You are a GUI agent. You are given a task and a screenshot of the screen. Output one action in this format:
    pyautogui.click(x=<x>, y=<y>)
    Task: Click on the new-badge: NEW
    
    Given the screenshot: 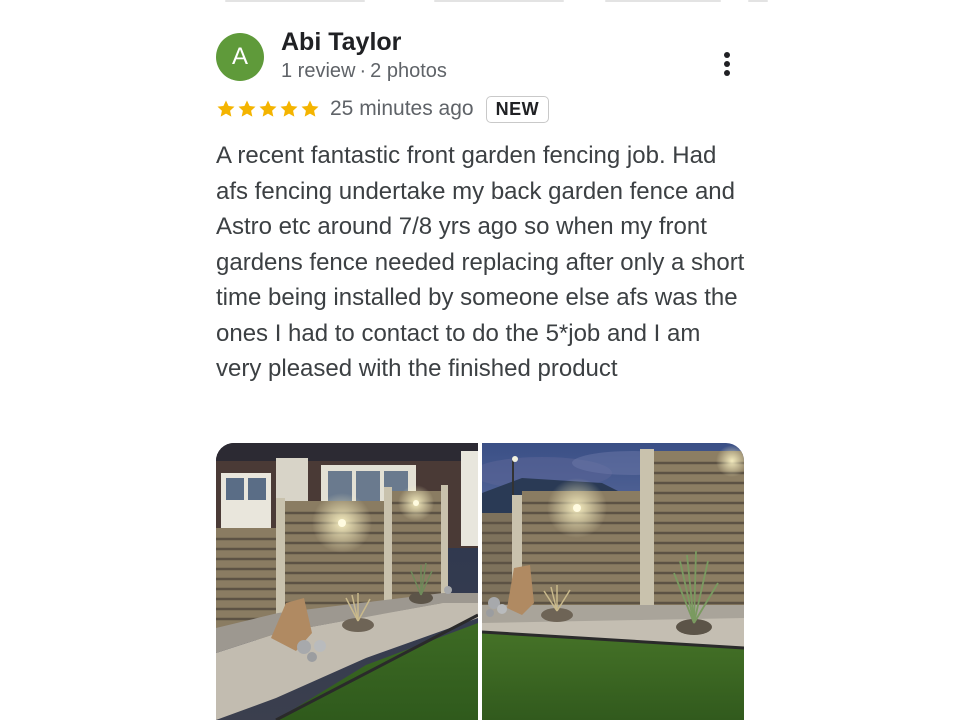 What is the action you would take?
    pyautogui.click(x=517, y=109)
    